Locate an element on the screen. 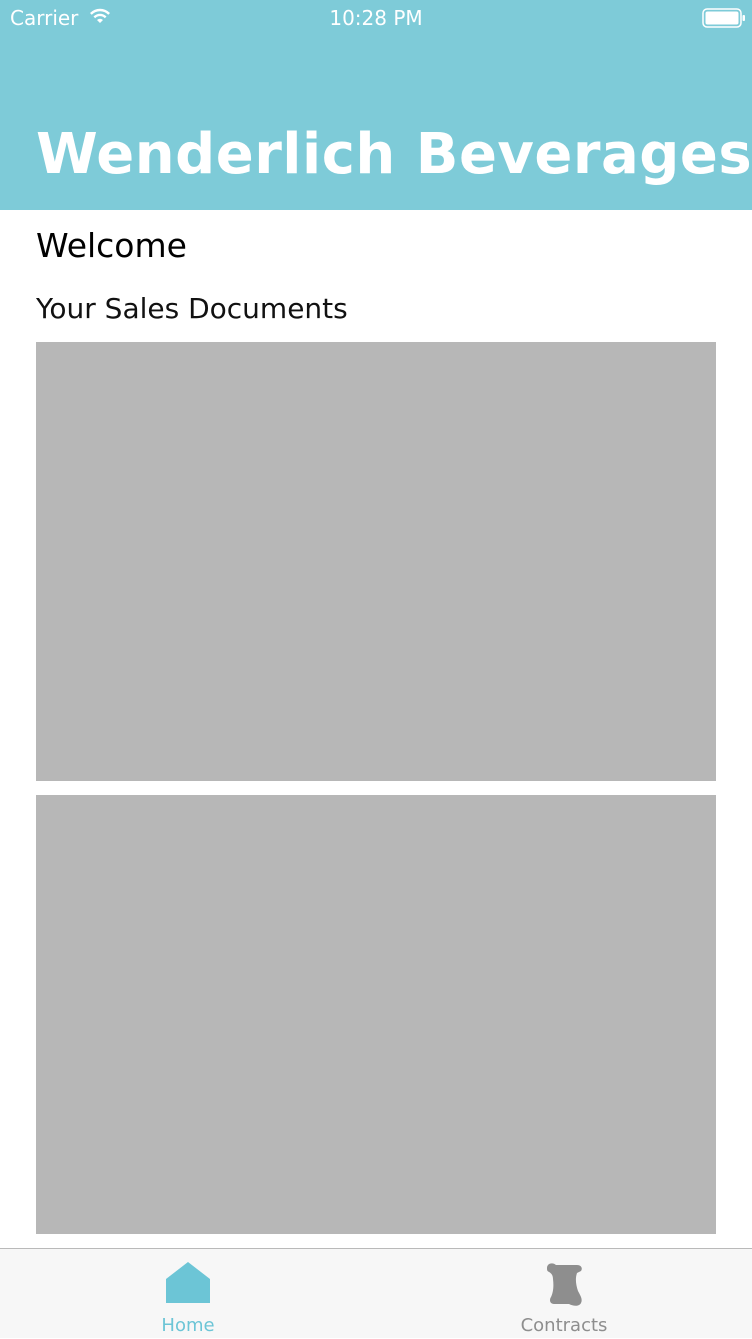 This screenshot has width=752, height=1339. home-icon is located at coordinates (188, 1284).